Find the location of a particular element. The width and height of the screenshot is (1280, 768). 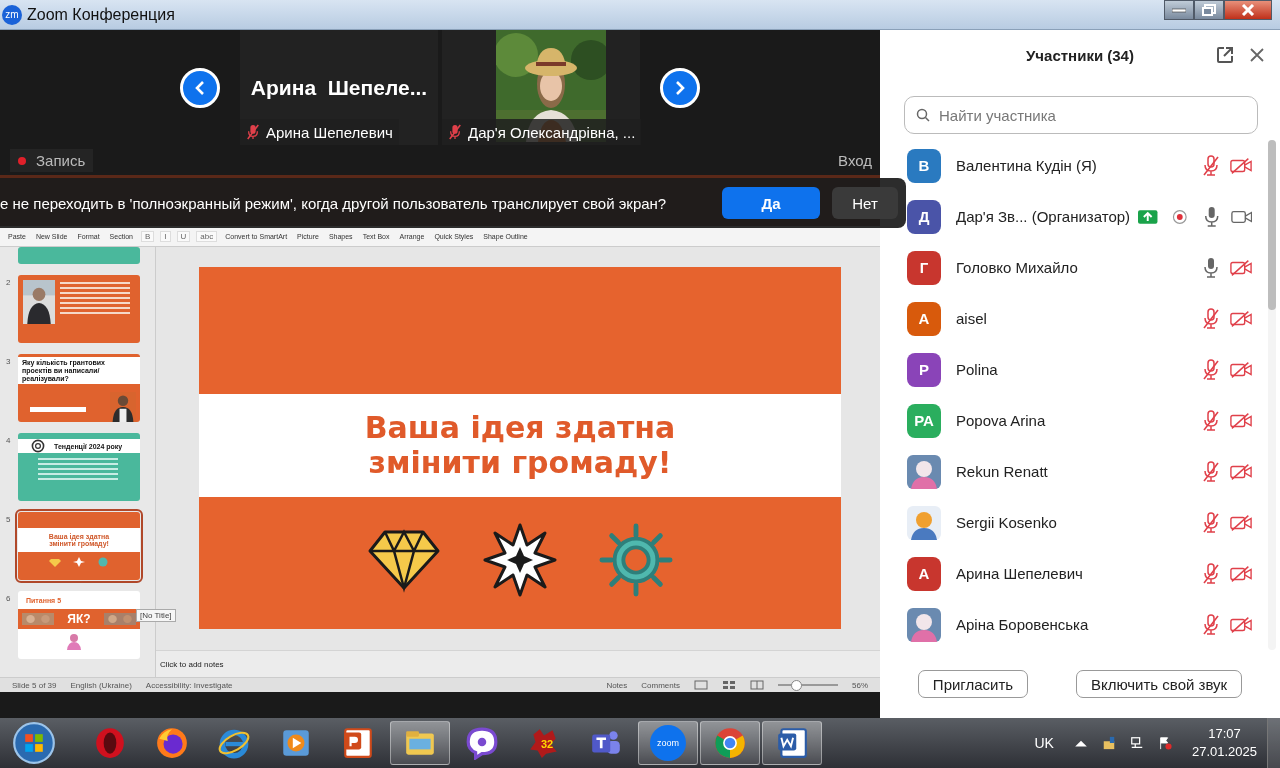

avatar: P is located at coordinates (924, 369).